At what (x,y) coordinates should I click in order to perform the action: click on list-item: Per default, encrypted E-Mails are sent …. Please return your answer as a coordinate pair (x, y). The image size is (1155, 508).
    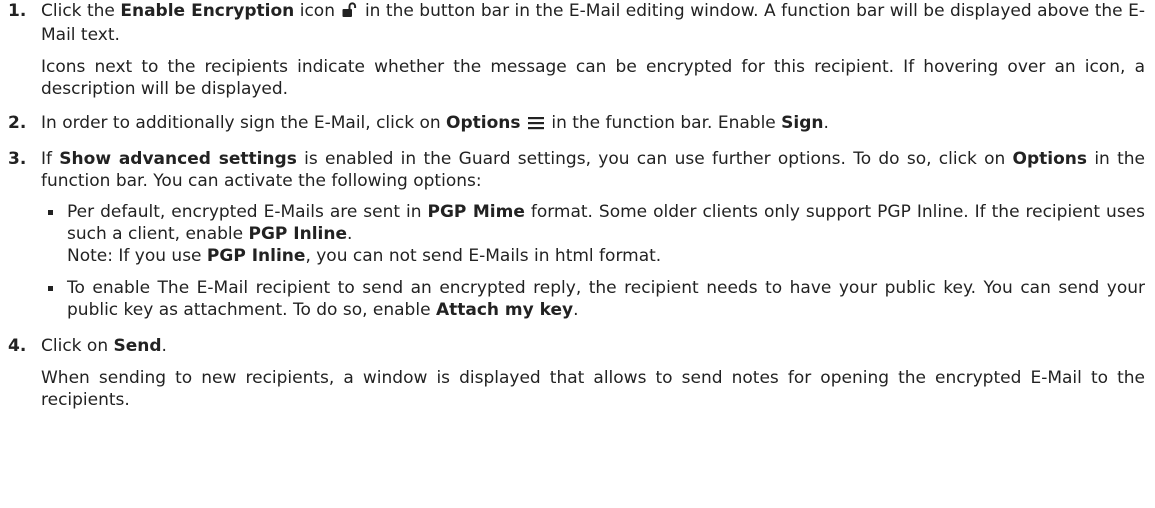
    Looking at the image, I should click on (593, 234).